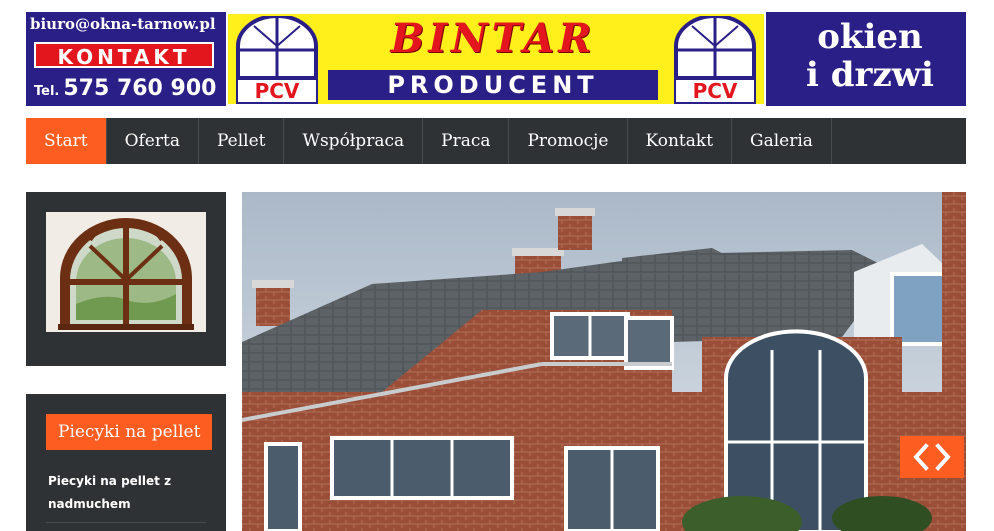  What do you see at coordinates (870, 37) in the screenshot?
I see `tagline-line-1: okien` at bounding box center [870, 37].